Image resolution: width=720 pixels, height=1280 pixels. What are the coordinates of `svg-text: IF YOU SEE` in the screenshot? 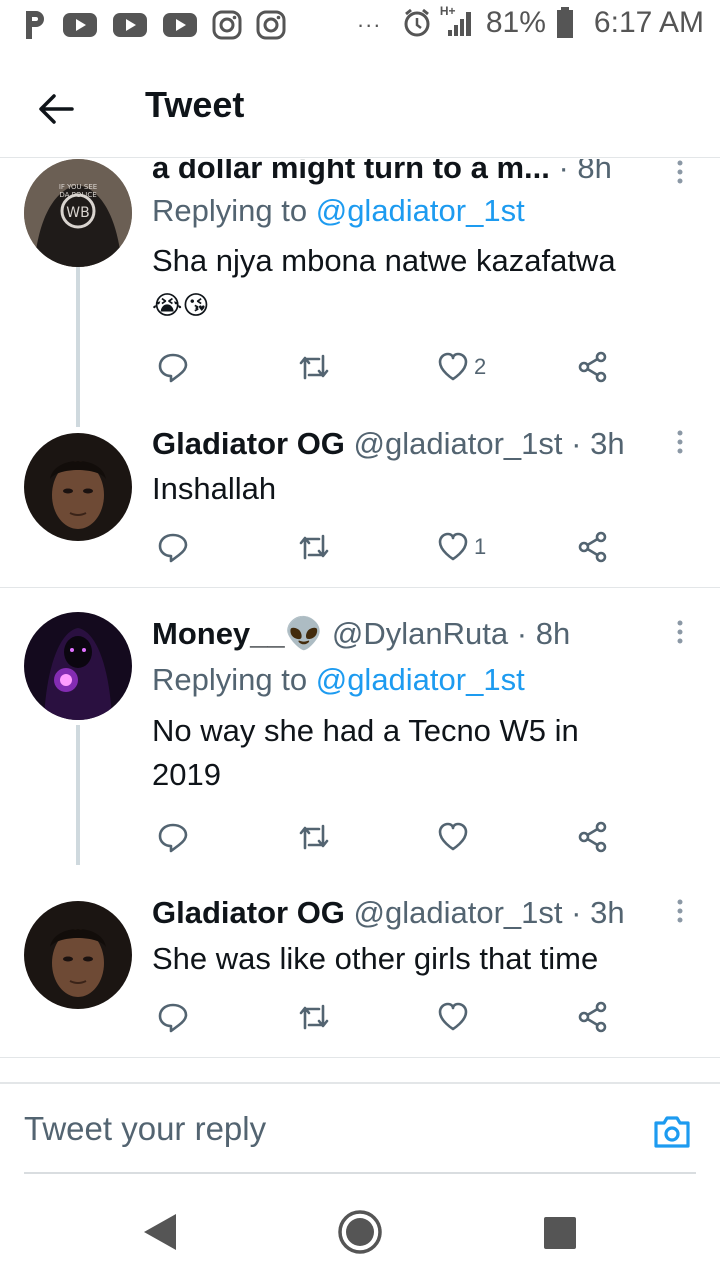 It's located at (78, 187).